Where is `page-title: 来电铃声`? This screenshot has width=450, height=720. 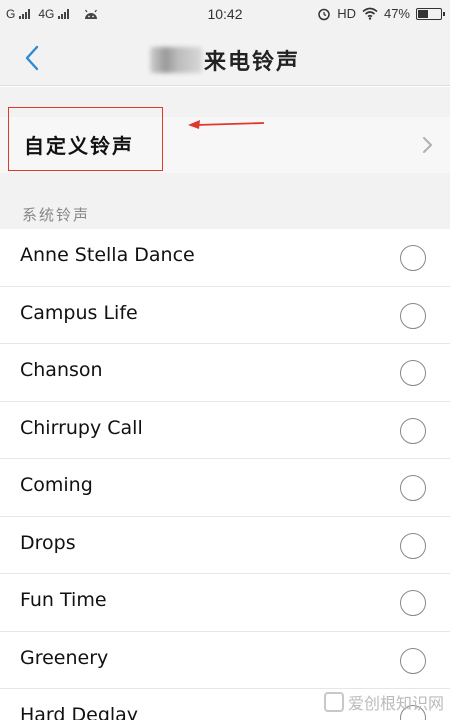 page-title: 来电铃声 is located at coordinates (225, 60).